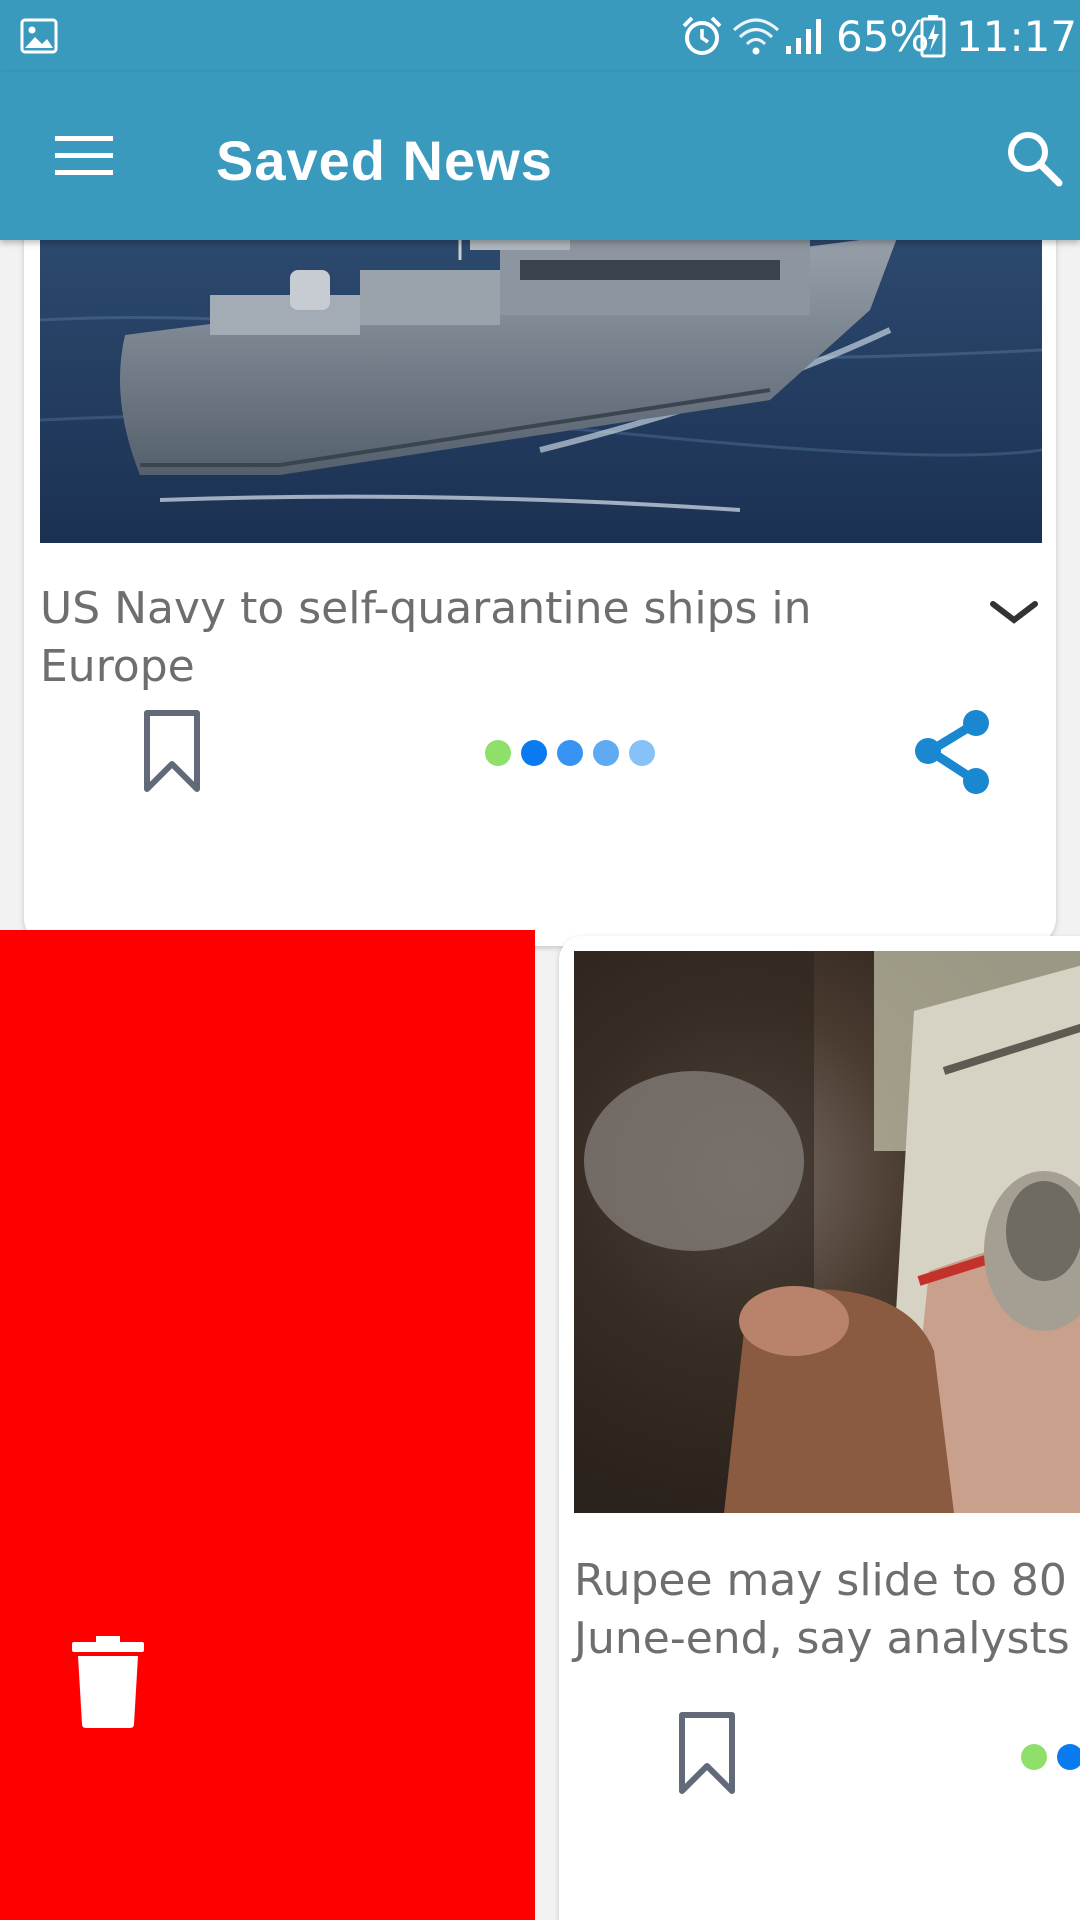 The width and height of the screenshot is (1080, 1920). Describe the element at coordinates (756, 36) in the screenshot. I see `wifi-icon` at that location.